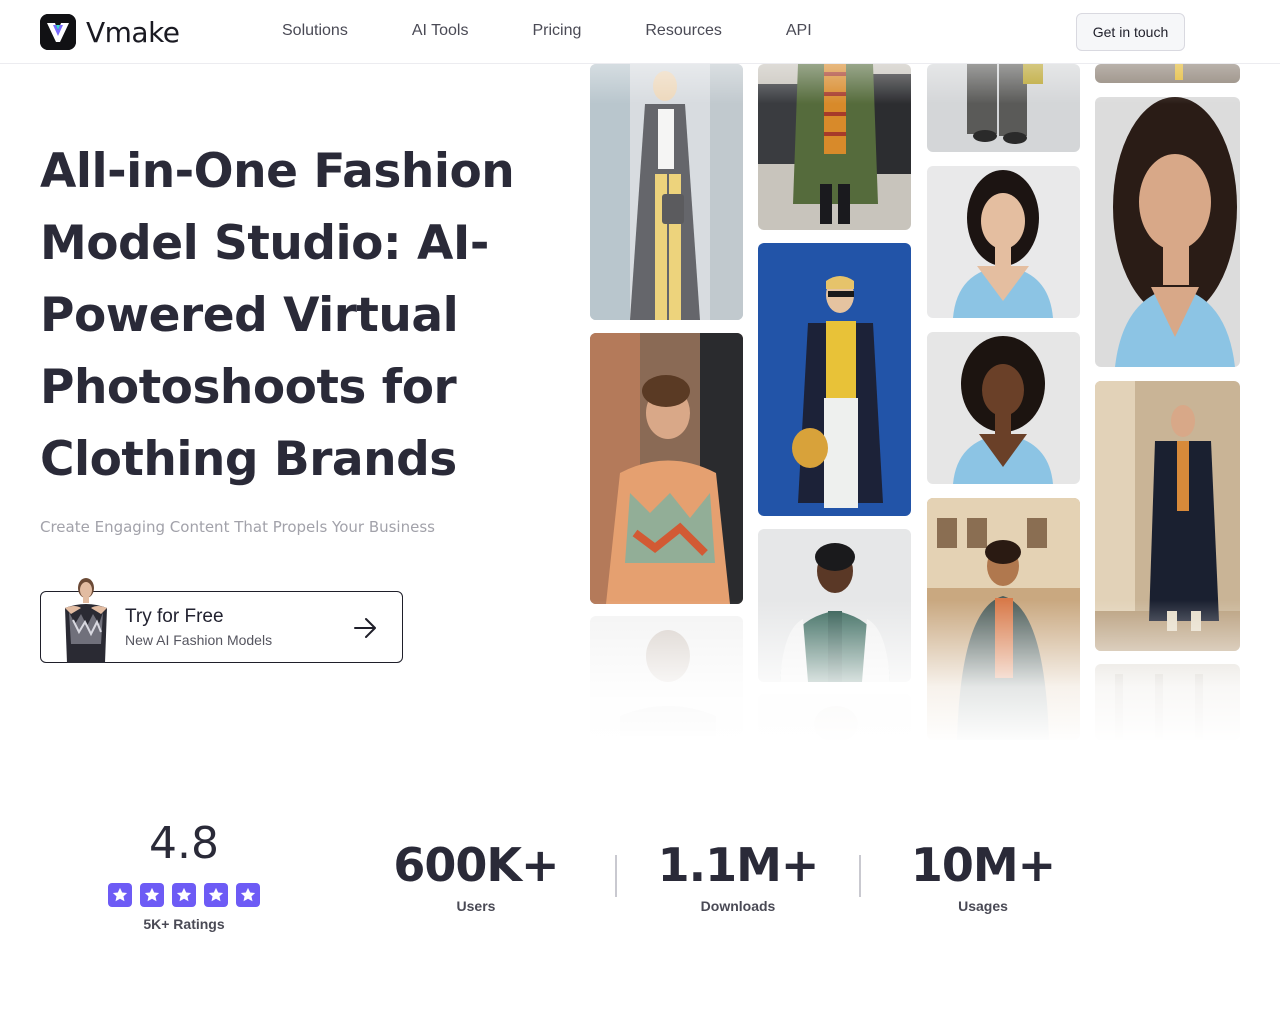  I want to click on model-photo-faded-building, so click(1167, 702).